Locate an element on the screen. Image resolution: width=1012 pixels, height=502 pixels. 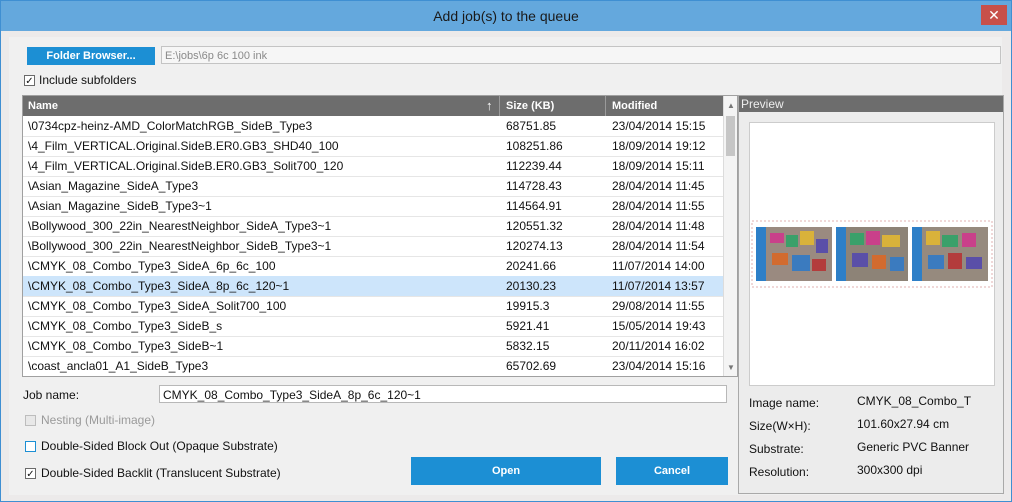
info-label-size: Size(W×H): is located at coordinates (780, 426).